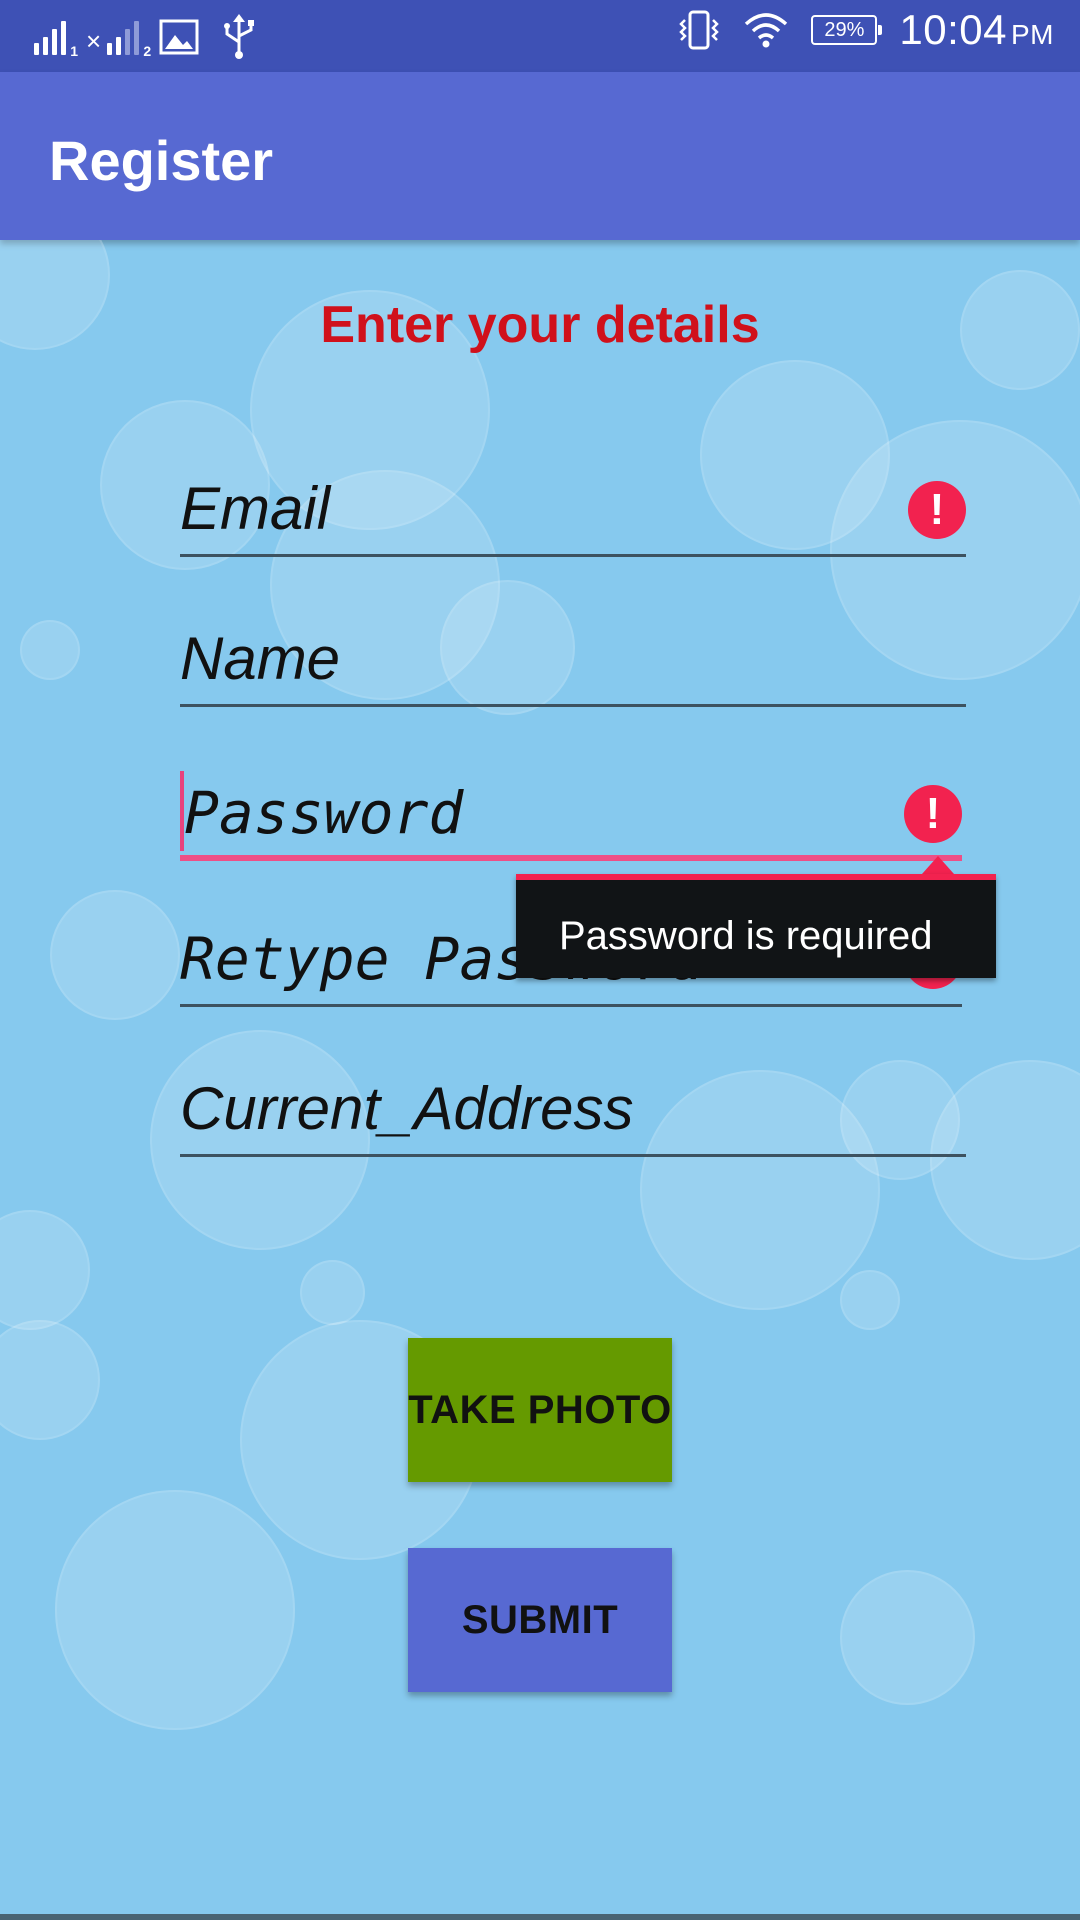 The height and width of the screenshot is (1920, 1080). I want to click on page-title: Register, so click(161, 160).